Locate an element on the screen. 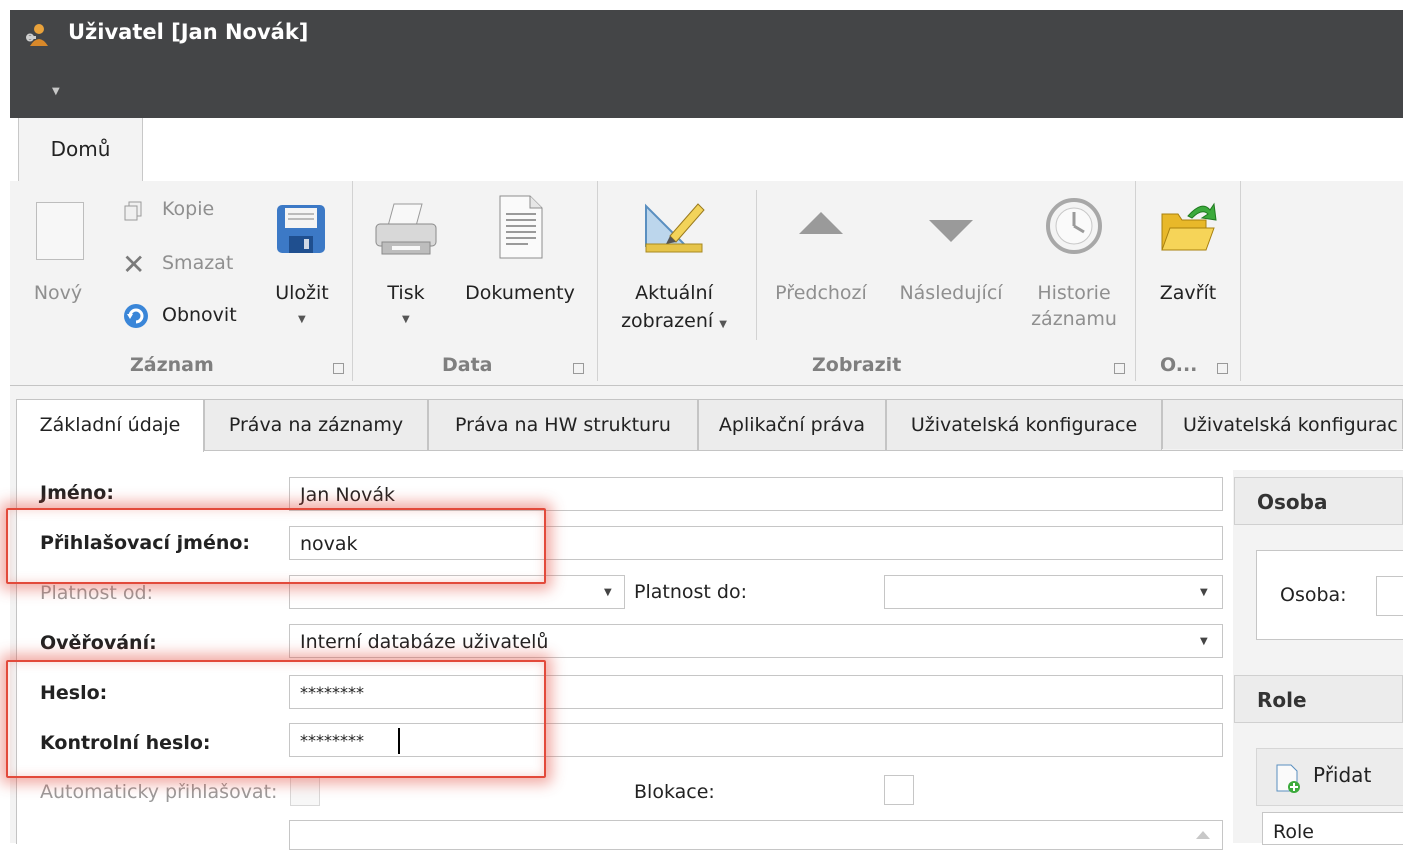 The height and width of the screenshot is (850, 1403). group-label-zaznam: Záznam is located at coordinates (172, 365).